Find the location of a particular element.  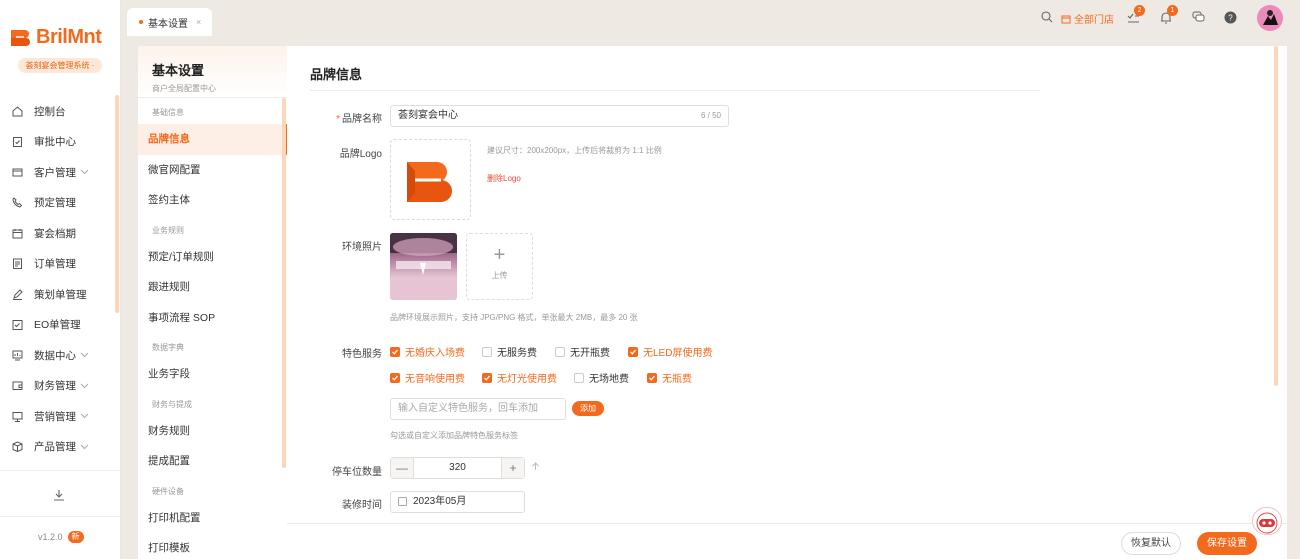

assistant-robot-icon is located at coordinates (1267, 521).